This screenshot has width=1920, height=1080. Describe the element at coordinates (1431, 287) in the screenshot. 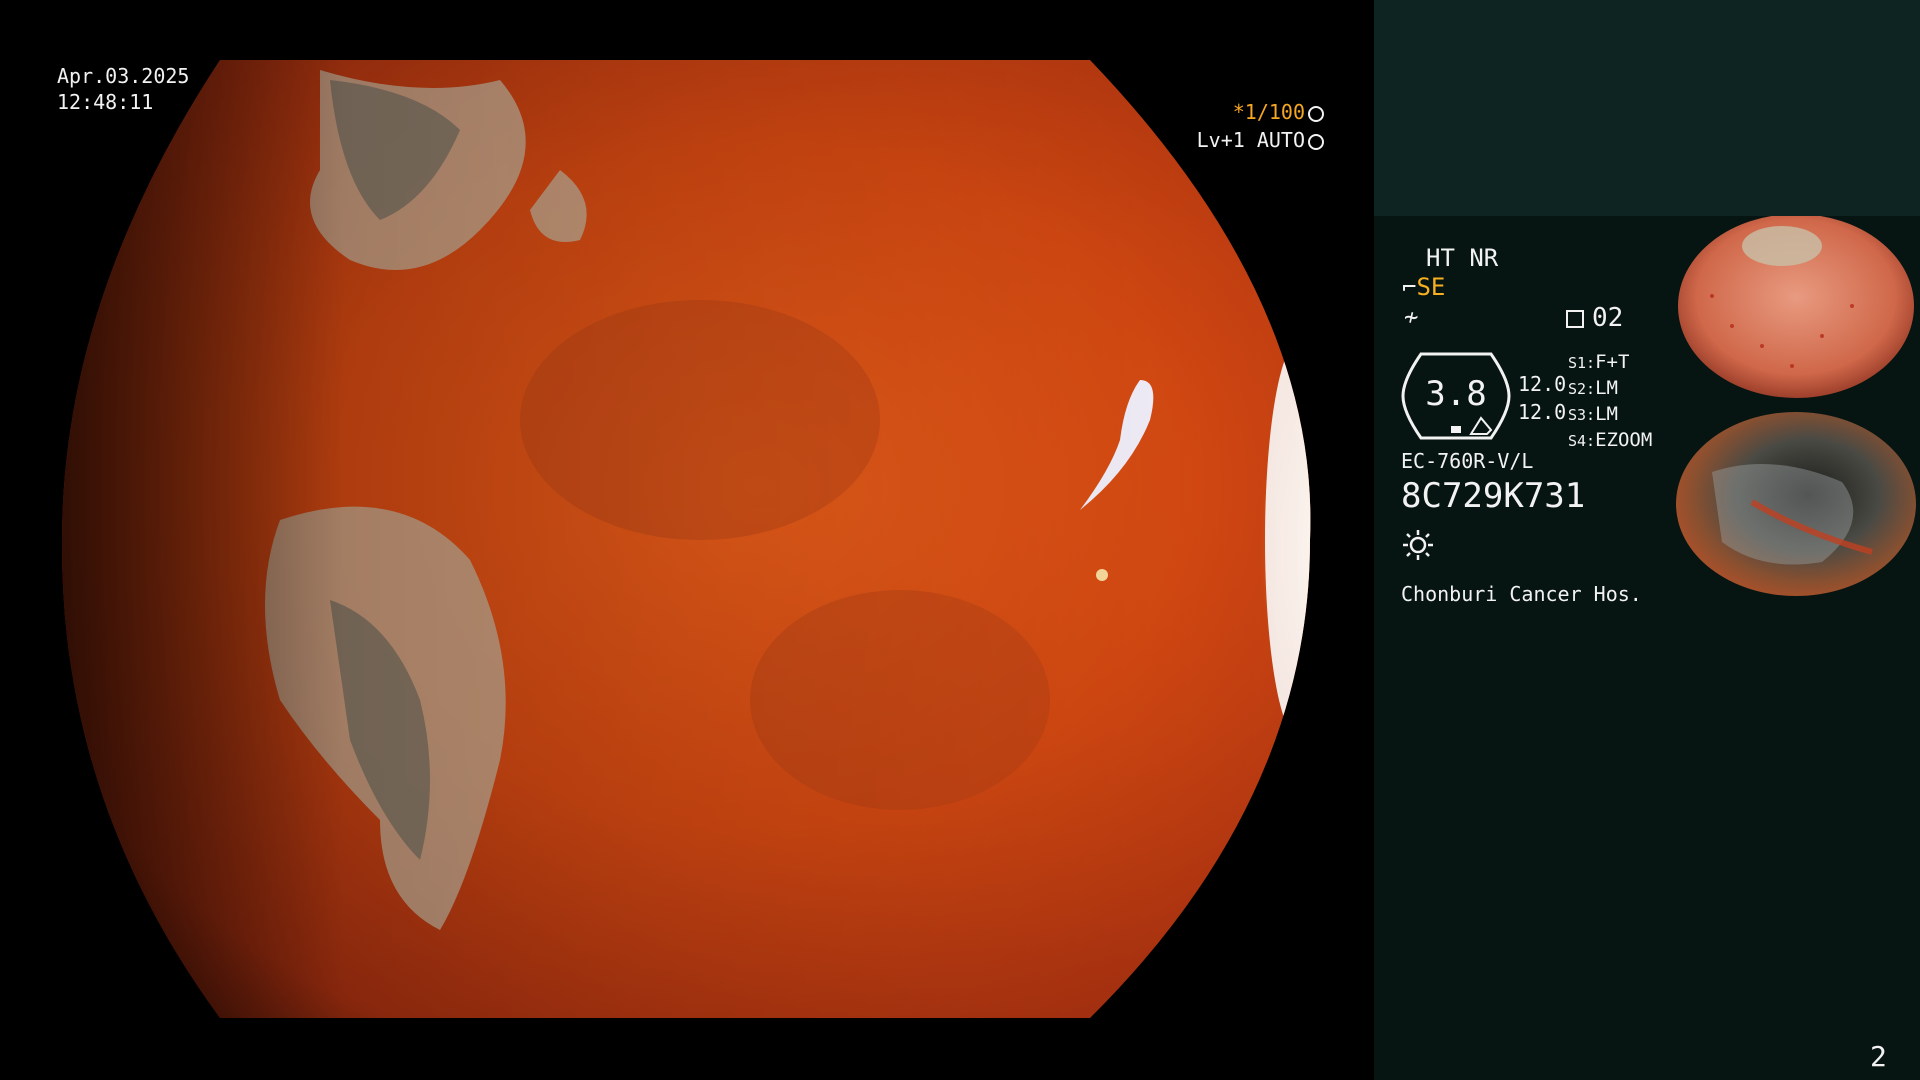

I see `enhancement-value: SE` at that location.